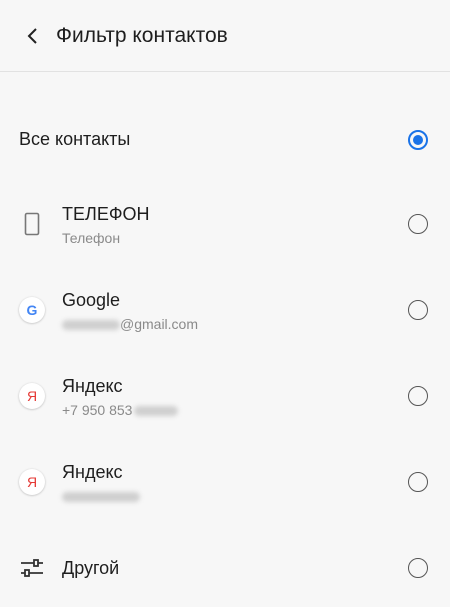 Image resolution: width=450 pixels, height=607 pixels. What do you see at coordinates (106, 214) in the screenshot?
I see `account-title: ТЕЛЕФОН` at bounding box center [106, 214].